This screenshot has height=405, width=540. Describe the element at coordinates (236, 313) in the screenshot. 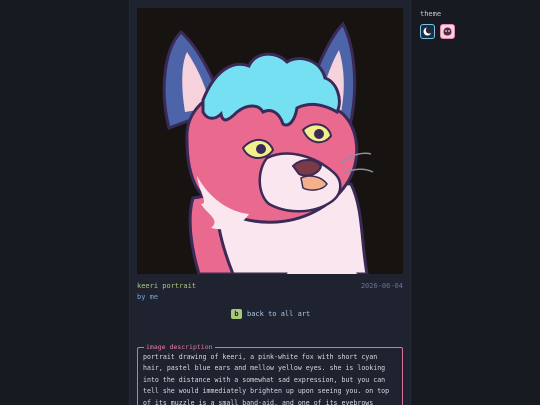

I see `keyboard-shortcut-badge: b` at that location.